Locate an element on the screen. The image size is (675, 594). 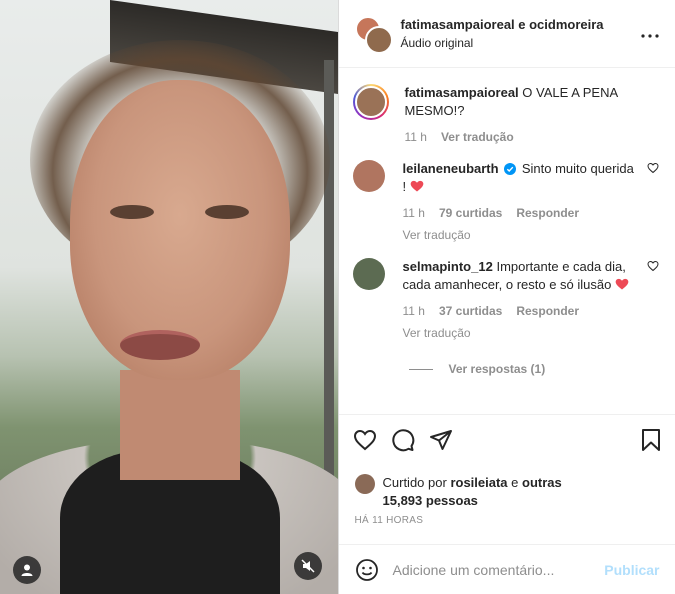
comment-likes: 37 curtidas is located at coordinates (470, 311).